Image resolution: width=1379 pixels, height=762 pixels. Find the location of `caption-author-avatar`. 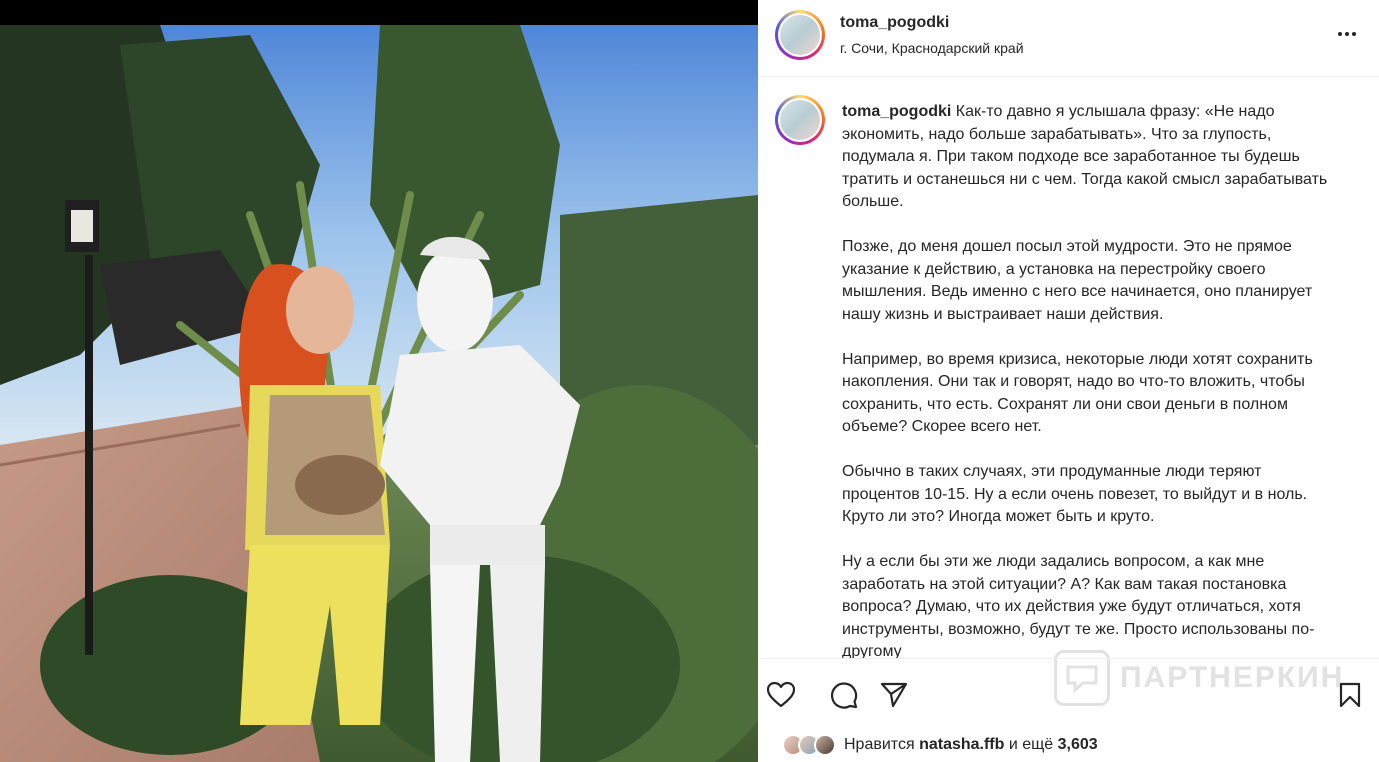

caption-author-avatar is located at coordinates (800, 120).